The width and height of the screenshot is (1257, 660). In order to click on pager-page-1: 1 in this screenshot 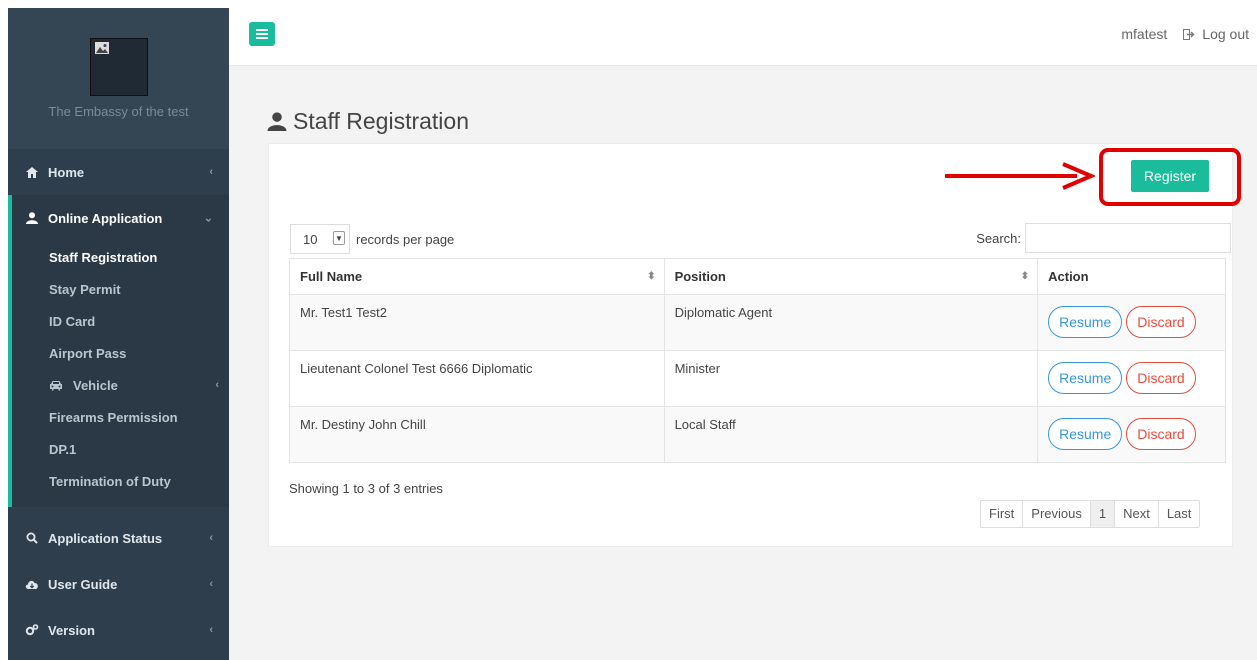, I will do `click(1102, 514)`.